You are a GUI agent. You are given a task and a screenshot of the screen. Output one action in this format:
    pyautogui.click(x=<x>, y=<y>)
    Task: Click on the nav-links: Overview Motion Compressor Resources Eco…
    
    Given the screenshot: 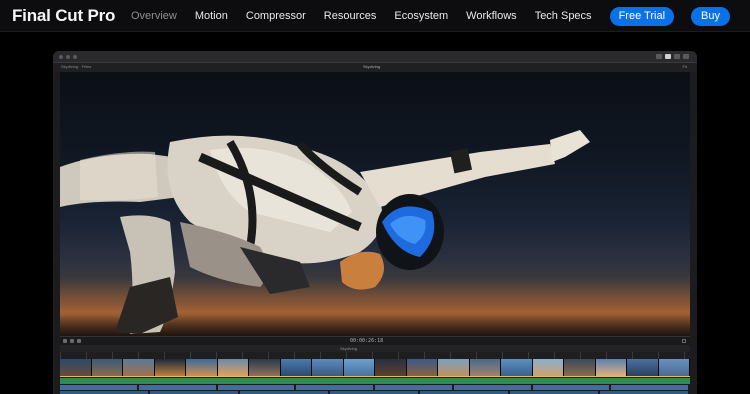 What is the action you would take?
    pyautogui.click(x=421, y=16)
    